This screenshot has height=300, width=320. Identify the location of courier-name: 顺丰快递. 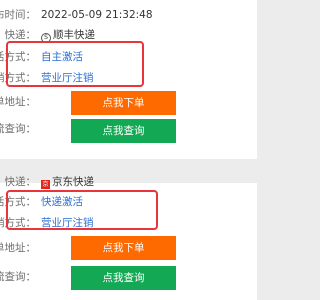
(74, 35).